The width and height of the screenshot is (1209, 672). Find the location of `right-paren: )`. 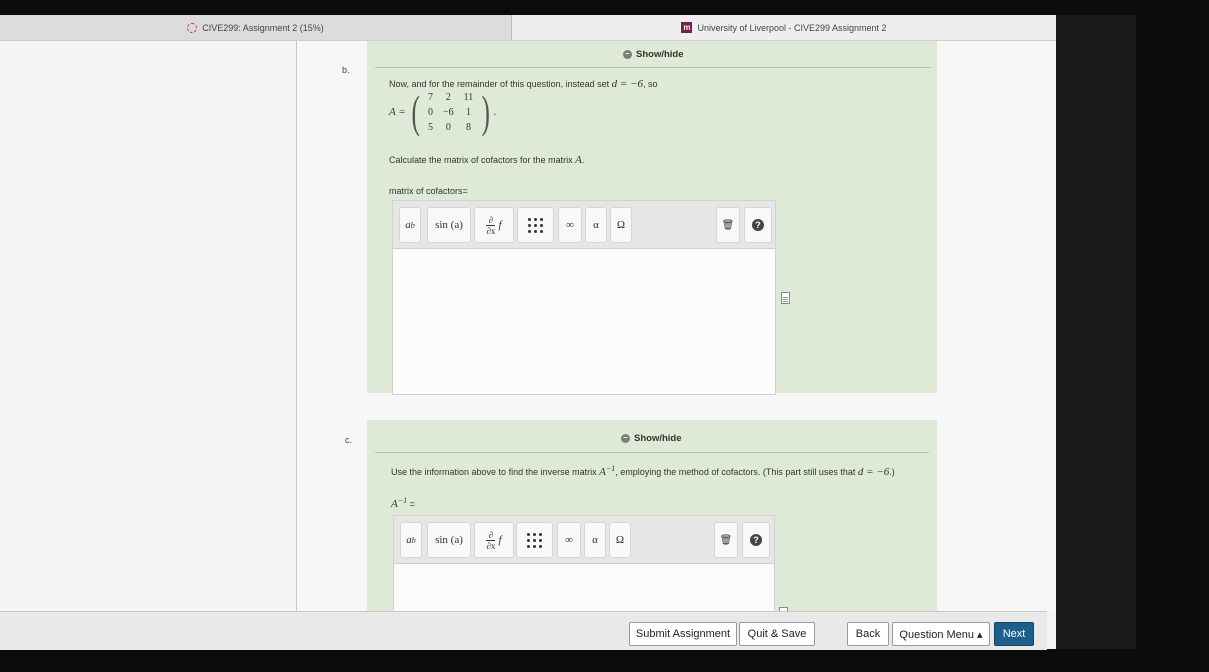

right-paren: ) is located at coordinates (486, 111).